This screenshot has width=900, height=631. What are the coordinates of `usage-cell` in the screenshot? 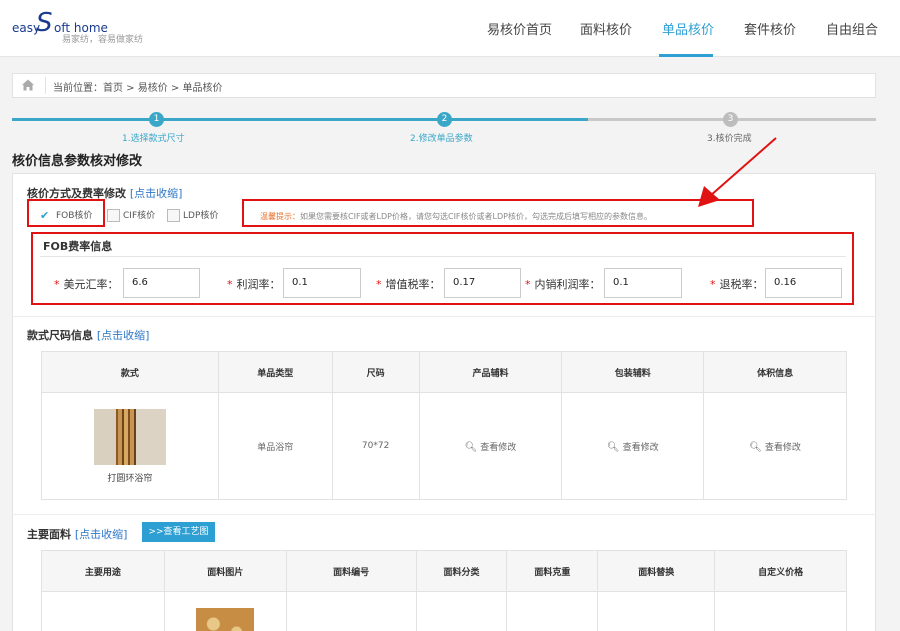 It's located at (103, 611).